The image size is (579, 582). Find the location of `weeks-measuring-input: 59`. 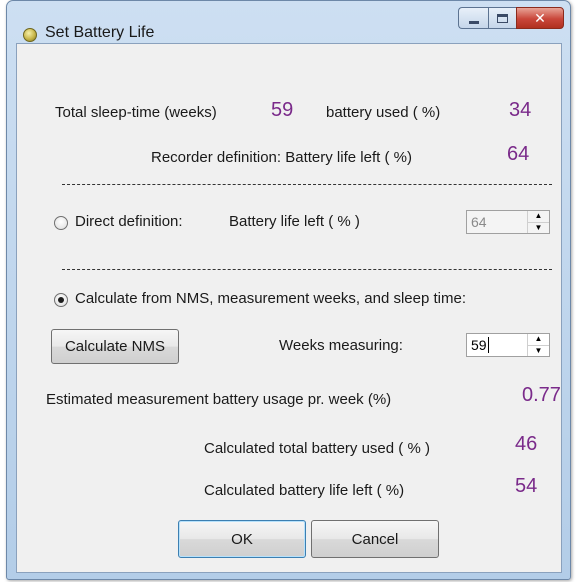

weeks-measuring-input: 59 is located at coordinates (497, 345).